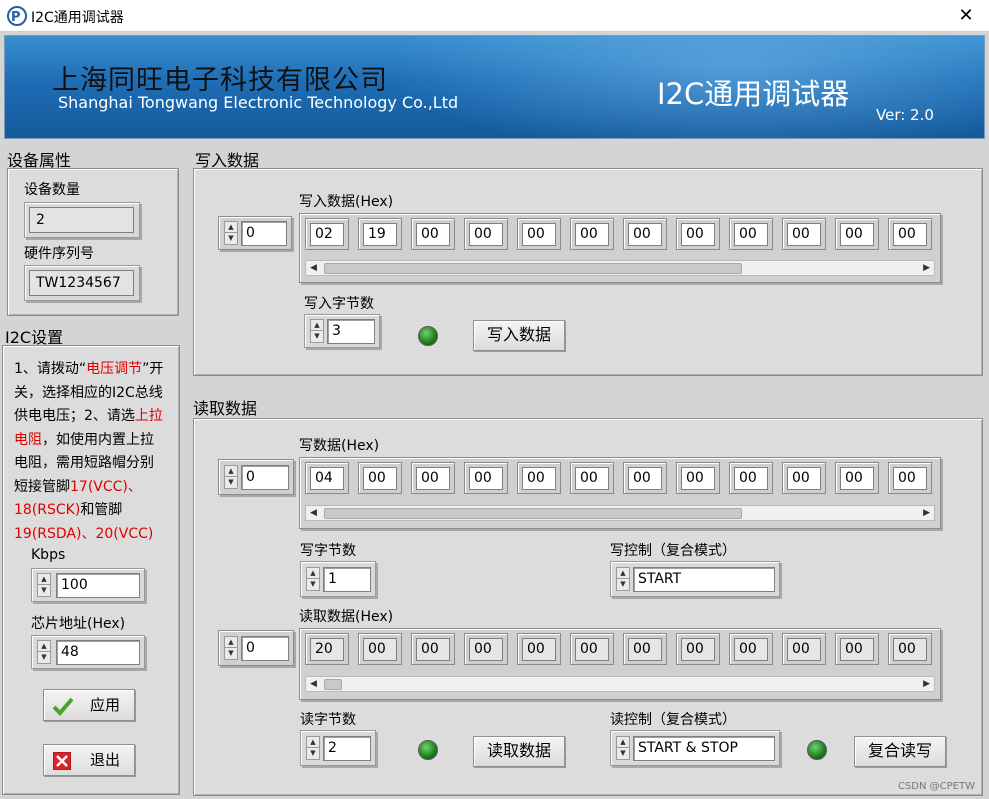  I want to click on read-index-spinner: ▲ ▼, so click(231, 648).